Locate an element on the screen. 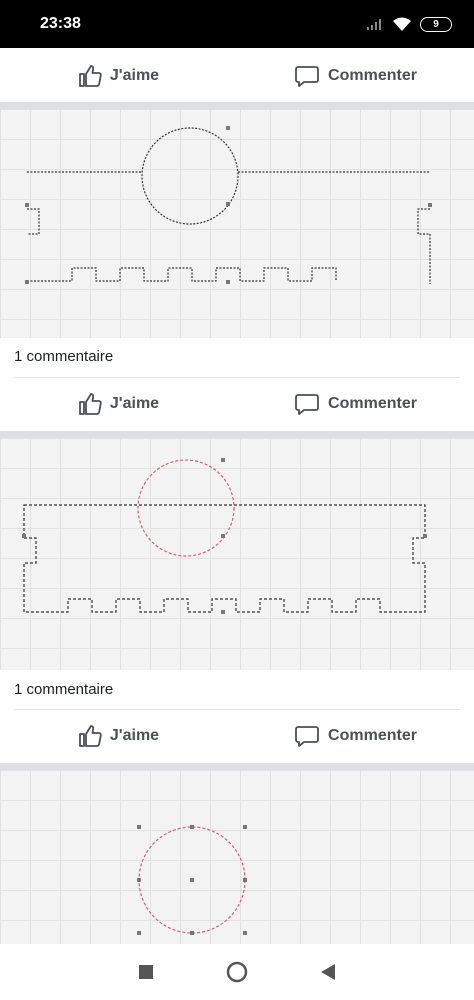 This screenshot has width=474, height=1000. home-icon is located at coordinates (237, 972).